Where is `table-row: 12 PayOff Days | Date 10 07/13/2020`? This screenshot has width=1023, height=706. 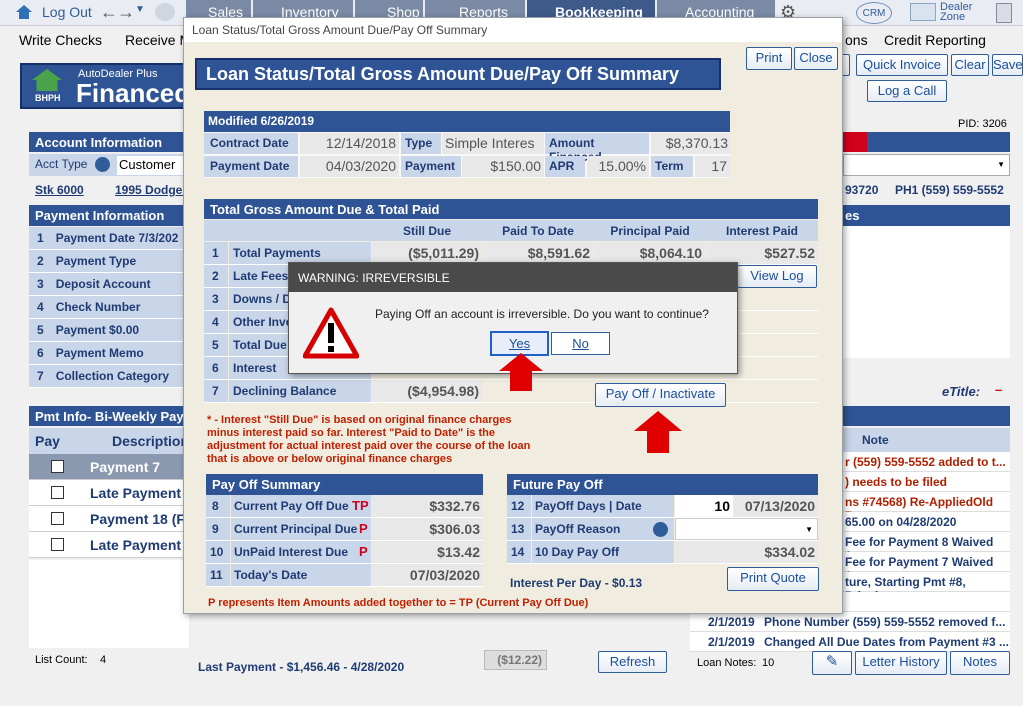
table-row: 12 PayOff Days | Date 10 07/13/2020 is located at coordinates (662, 506).